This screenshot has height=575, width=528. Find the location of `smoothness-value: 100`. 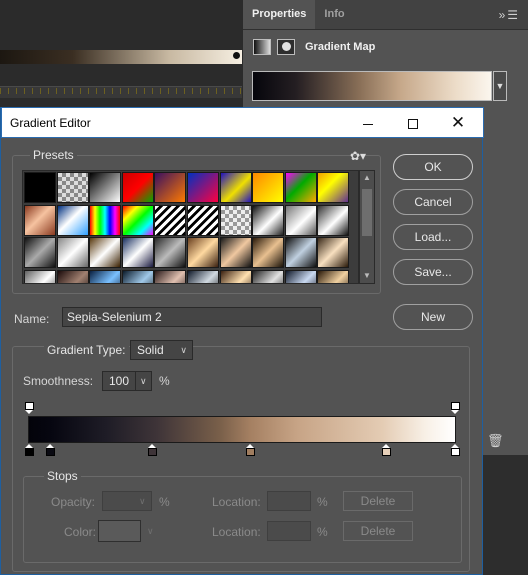

smoothness-value: 100 is located at coordinates (119, 381).